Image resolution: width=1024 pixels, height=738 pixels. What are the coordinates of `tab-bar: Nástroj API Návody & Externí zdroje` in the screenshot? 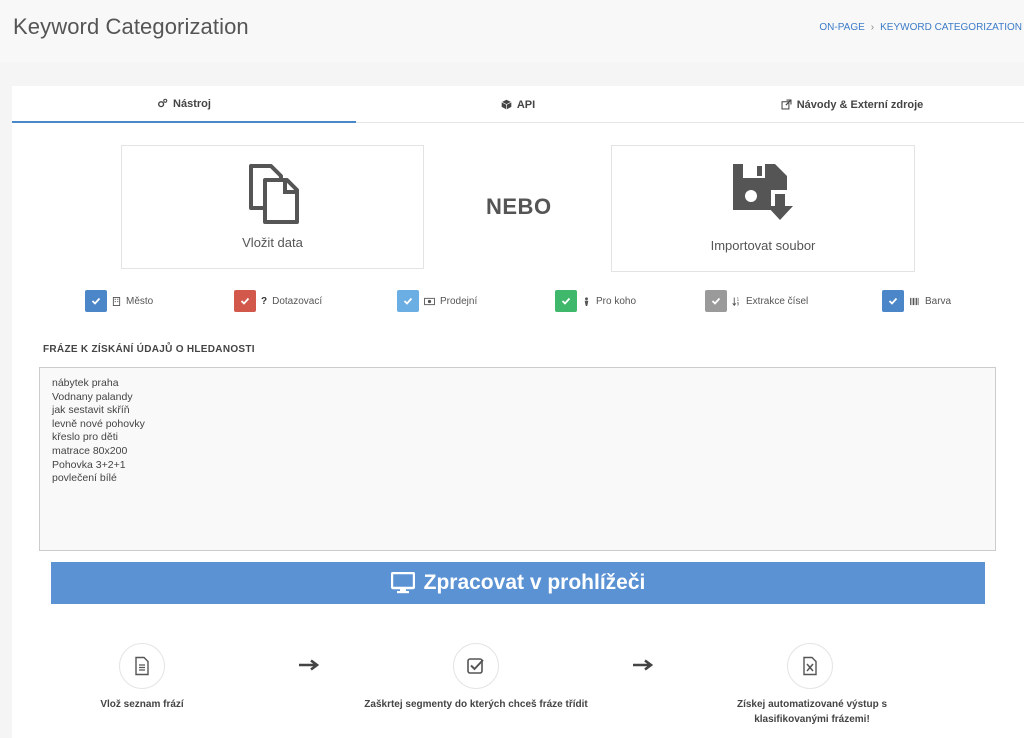 It's located at (518, 104).